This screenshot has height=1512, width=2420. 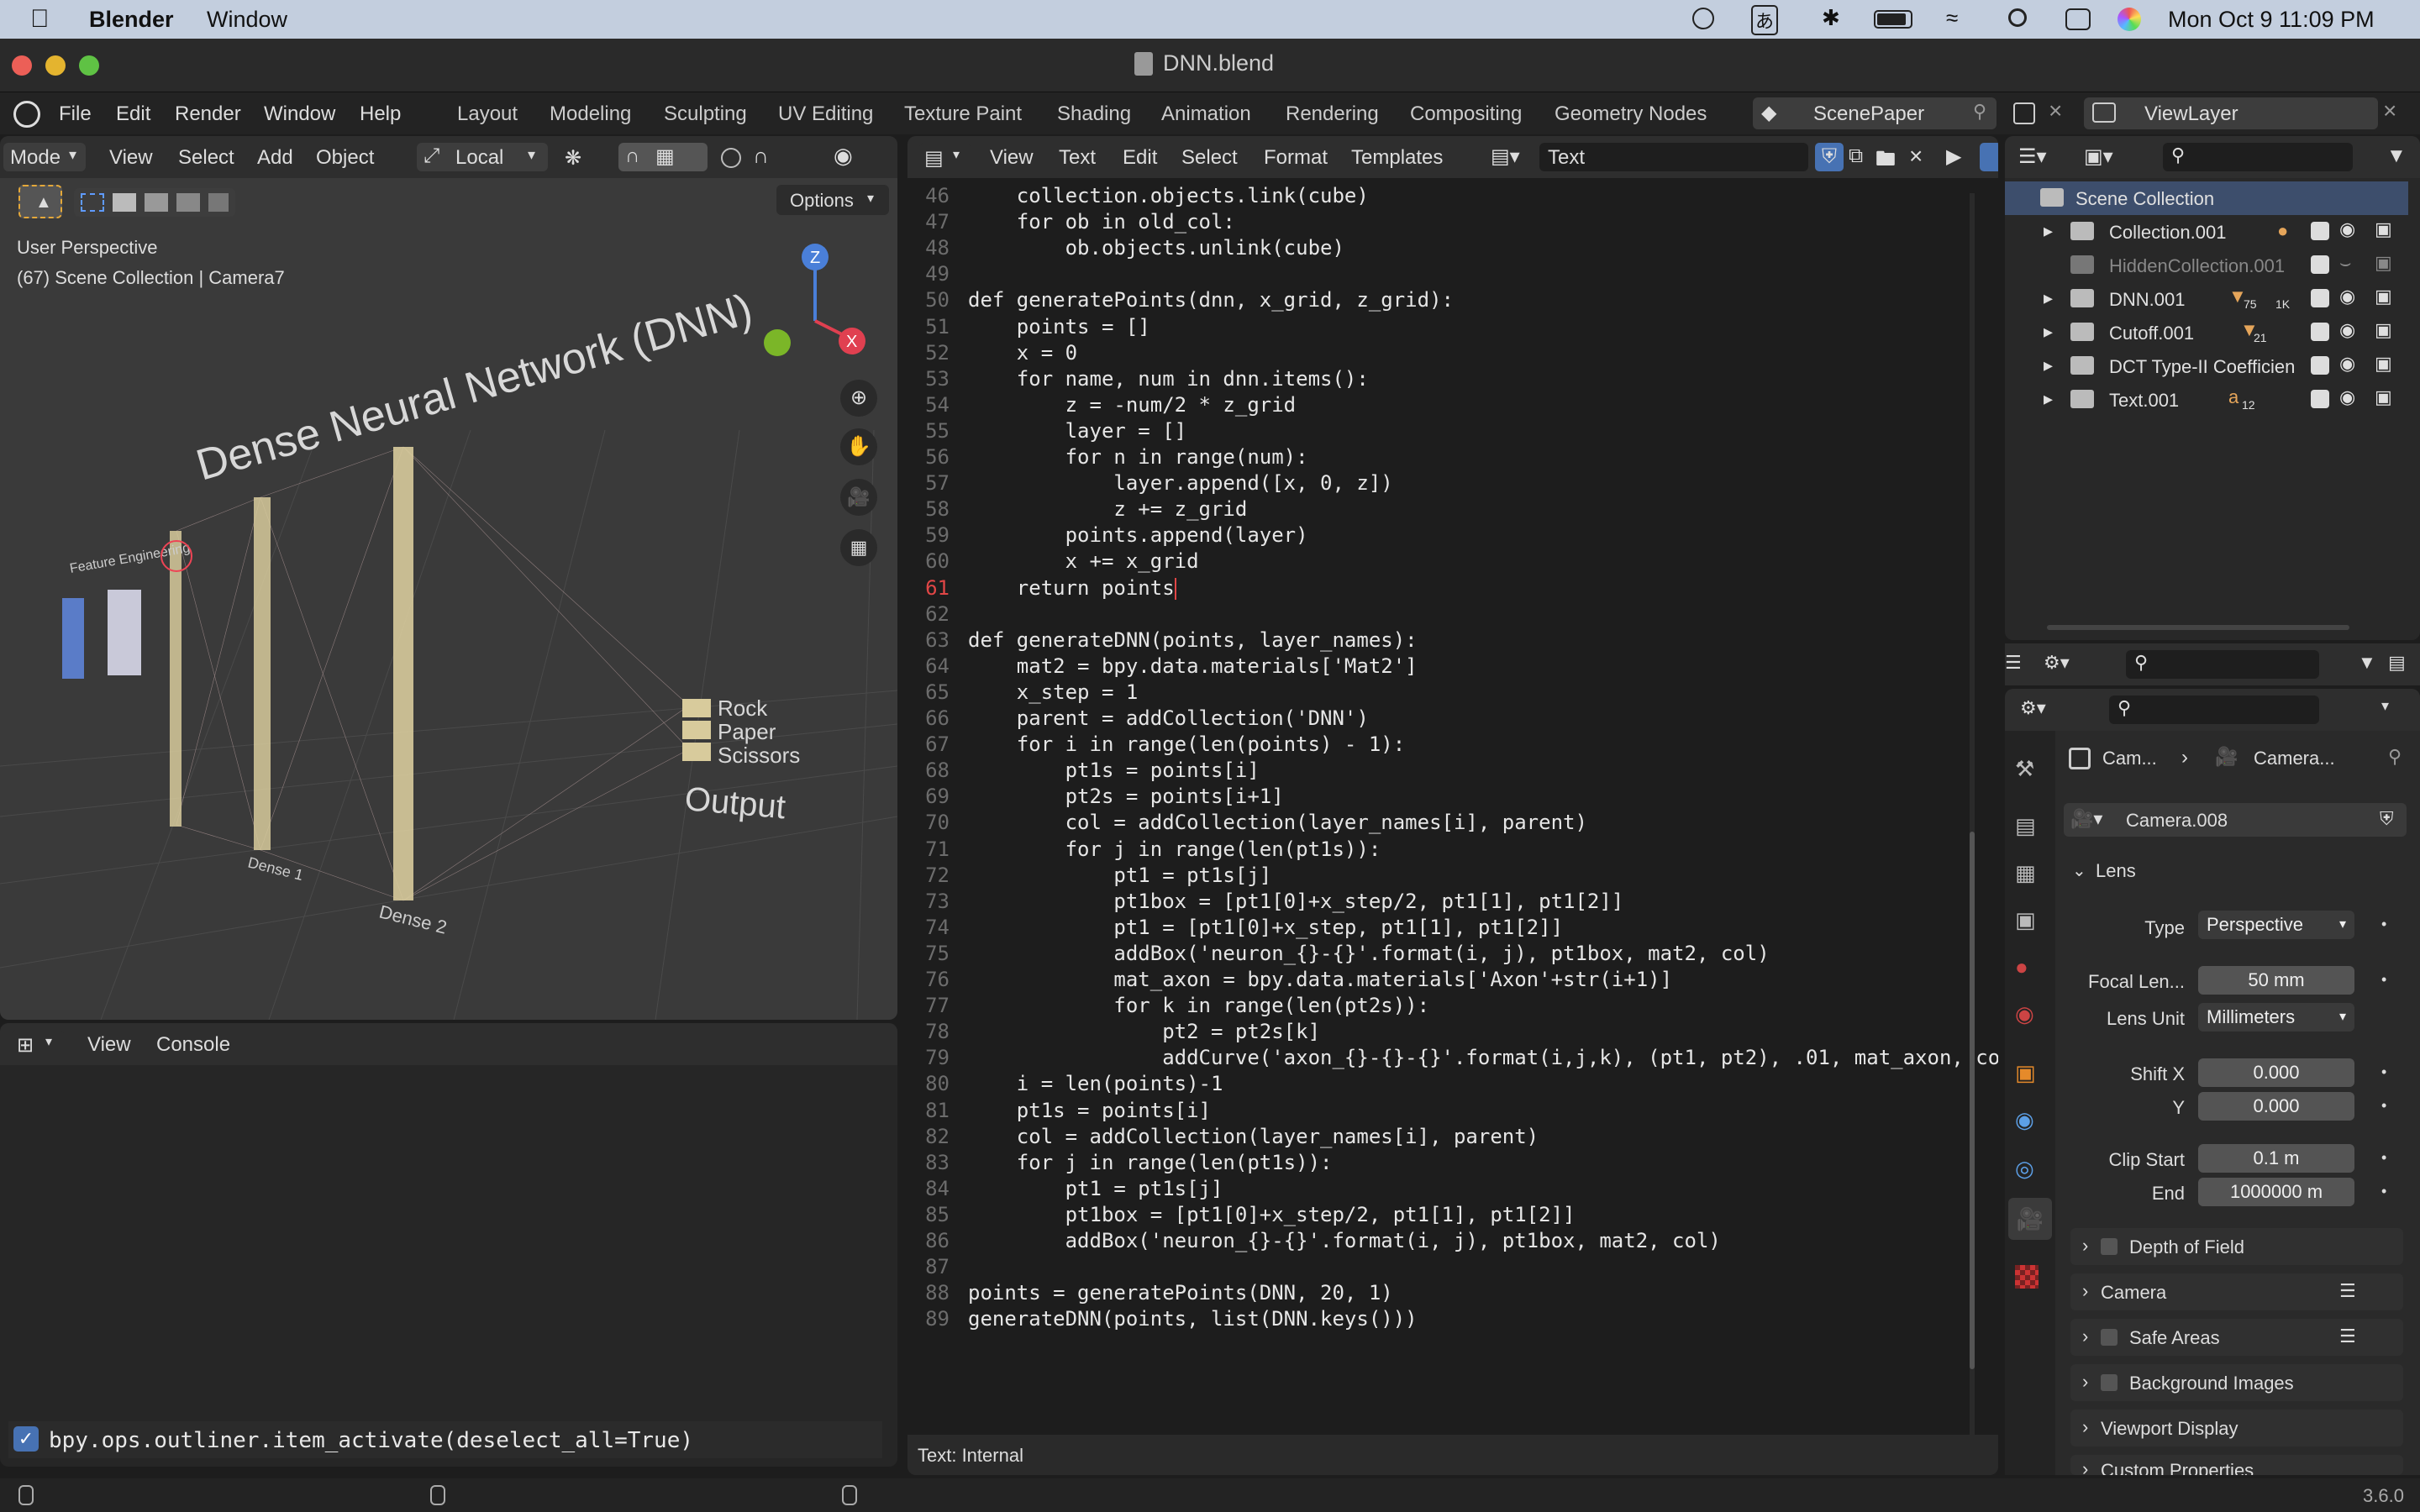 I want to click on list-icon: ☰, so click(x=2347, y=1336).